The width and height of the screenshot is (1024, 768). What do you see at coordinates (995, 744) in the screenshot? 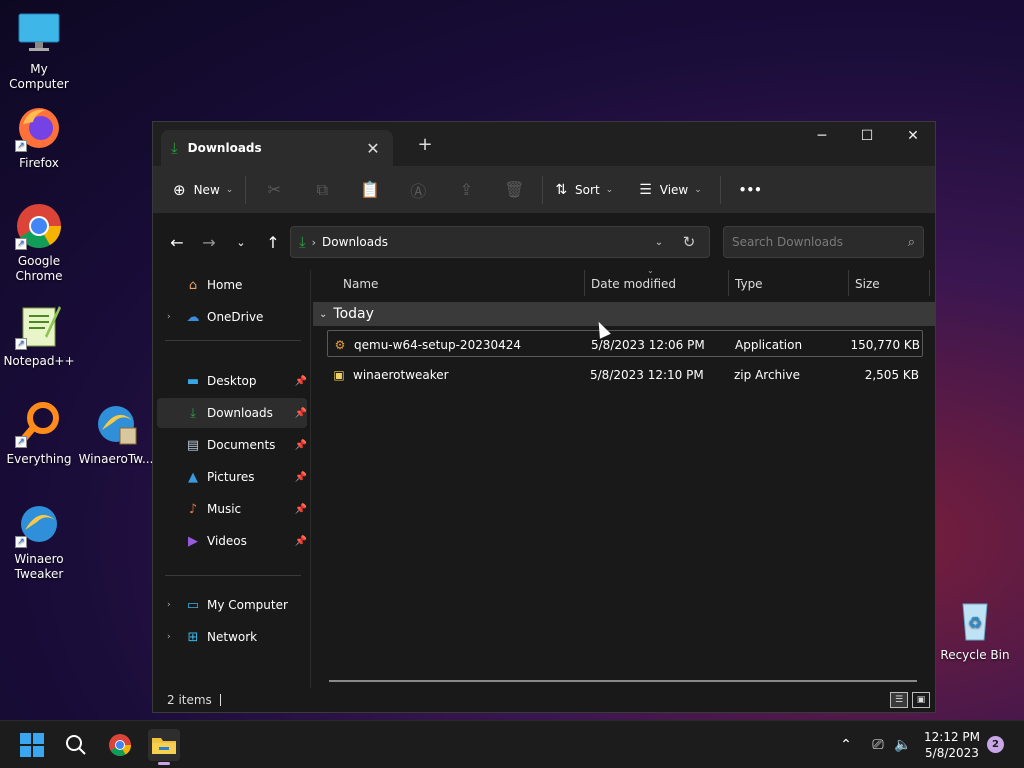
I see `notification-badge: 2` at bounding box center [995, 744].